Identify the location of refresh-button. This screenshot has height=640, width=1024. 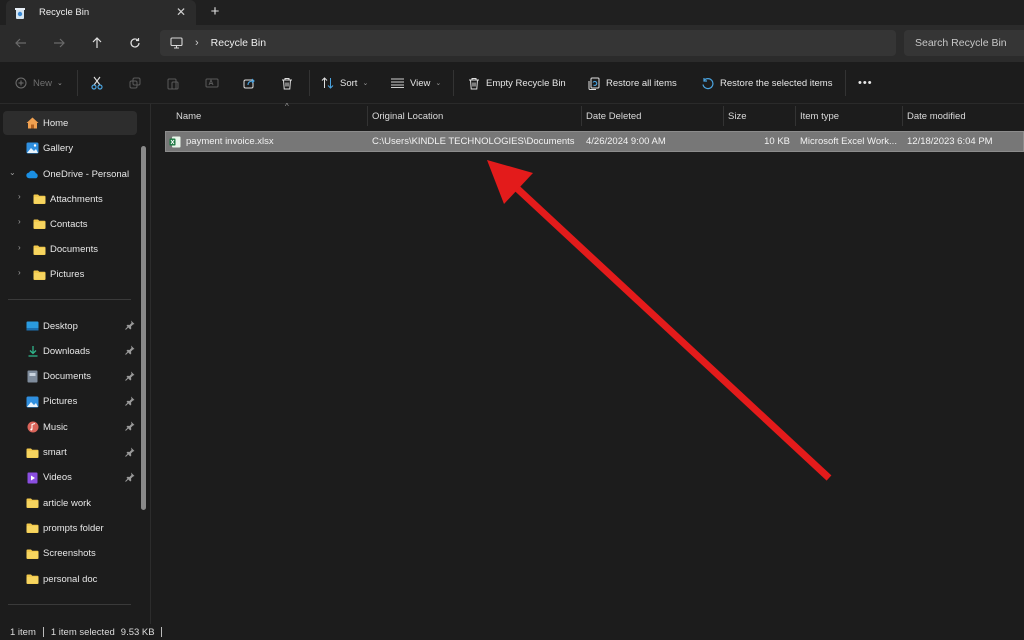
(135, 43).